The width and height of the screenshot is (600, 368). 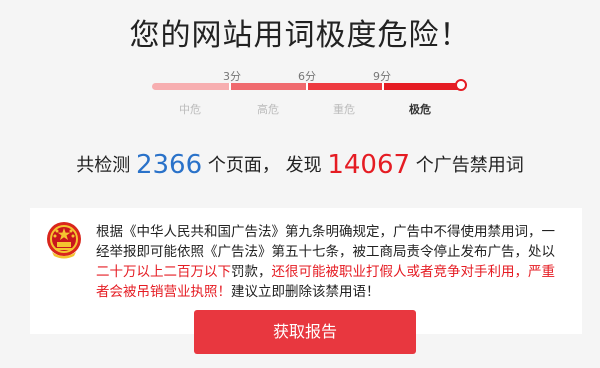 I want to click on tick-label: 3分, so click(x=232, y=76).